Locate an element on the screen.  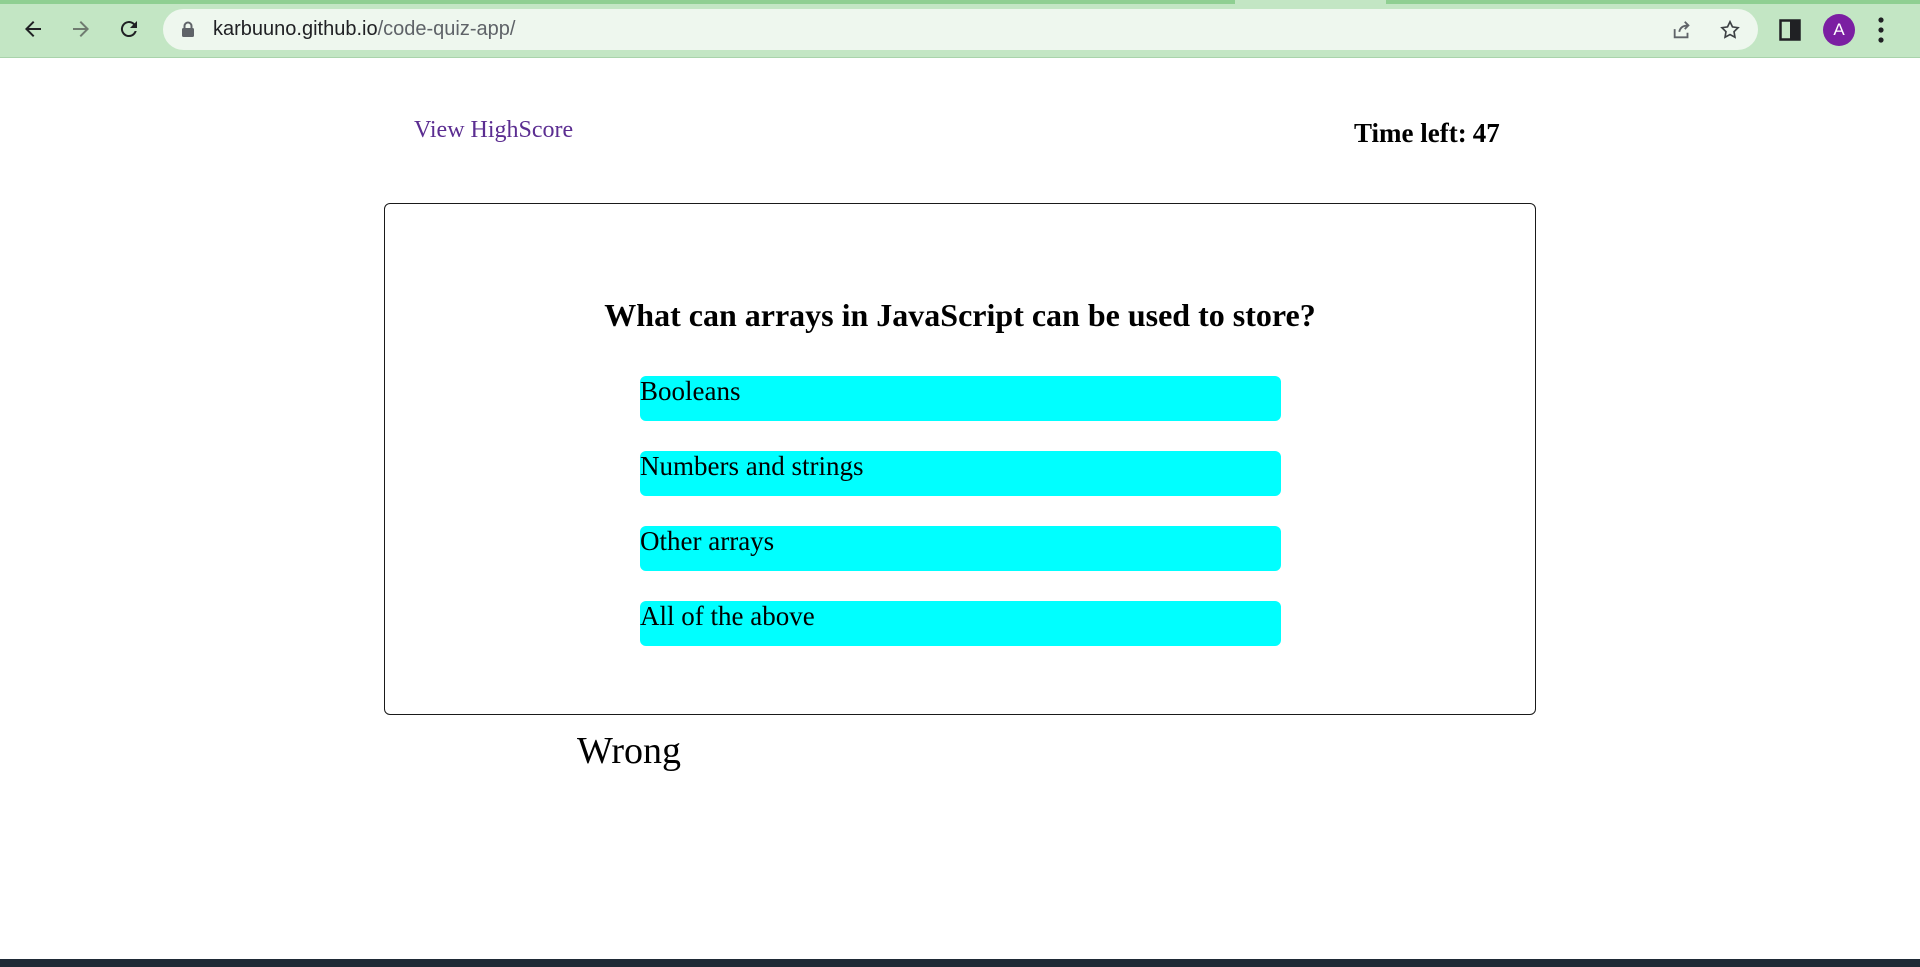
view-highscore-link: View HighScore is located at coordinates (493, 130).